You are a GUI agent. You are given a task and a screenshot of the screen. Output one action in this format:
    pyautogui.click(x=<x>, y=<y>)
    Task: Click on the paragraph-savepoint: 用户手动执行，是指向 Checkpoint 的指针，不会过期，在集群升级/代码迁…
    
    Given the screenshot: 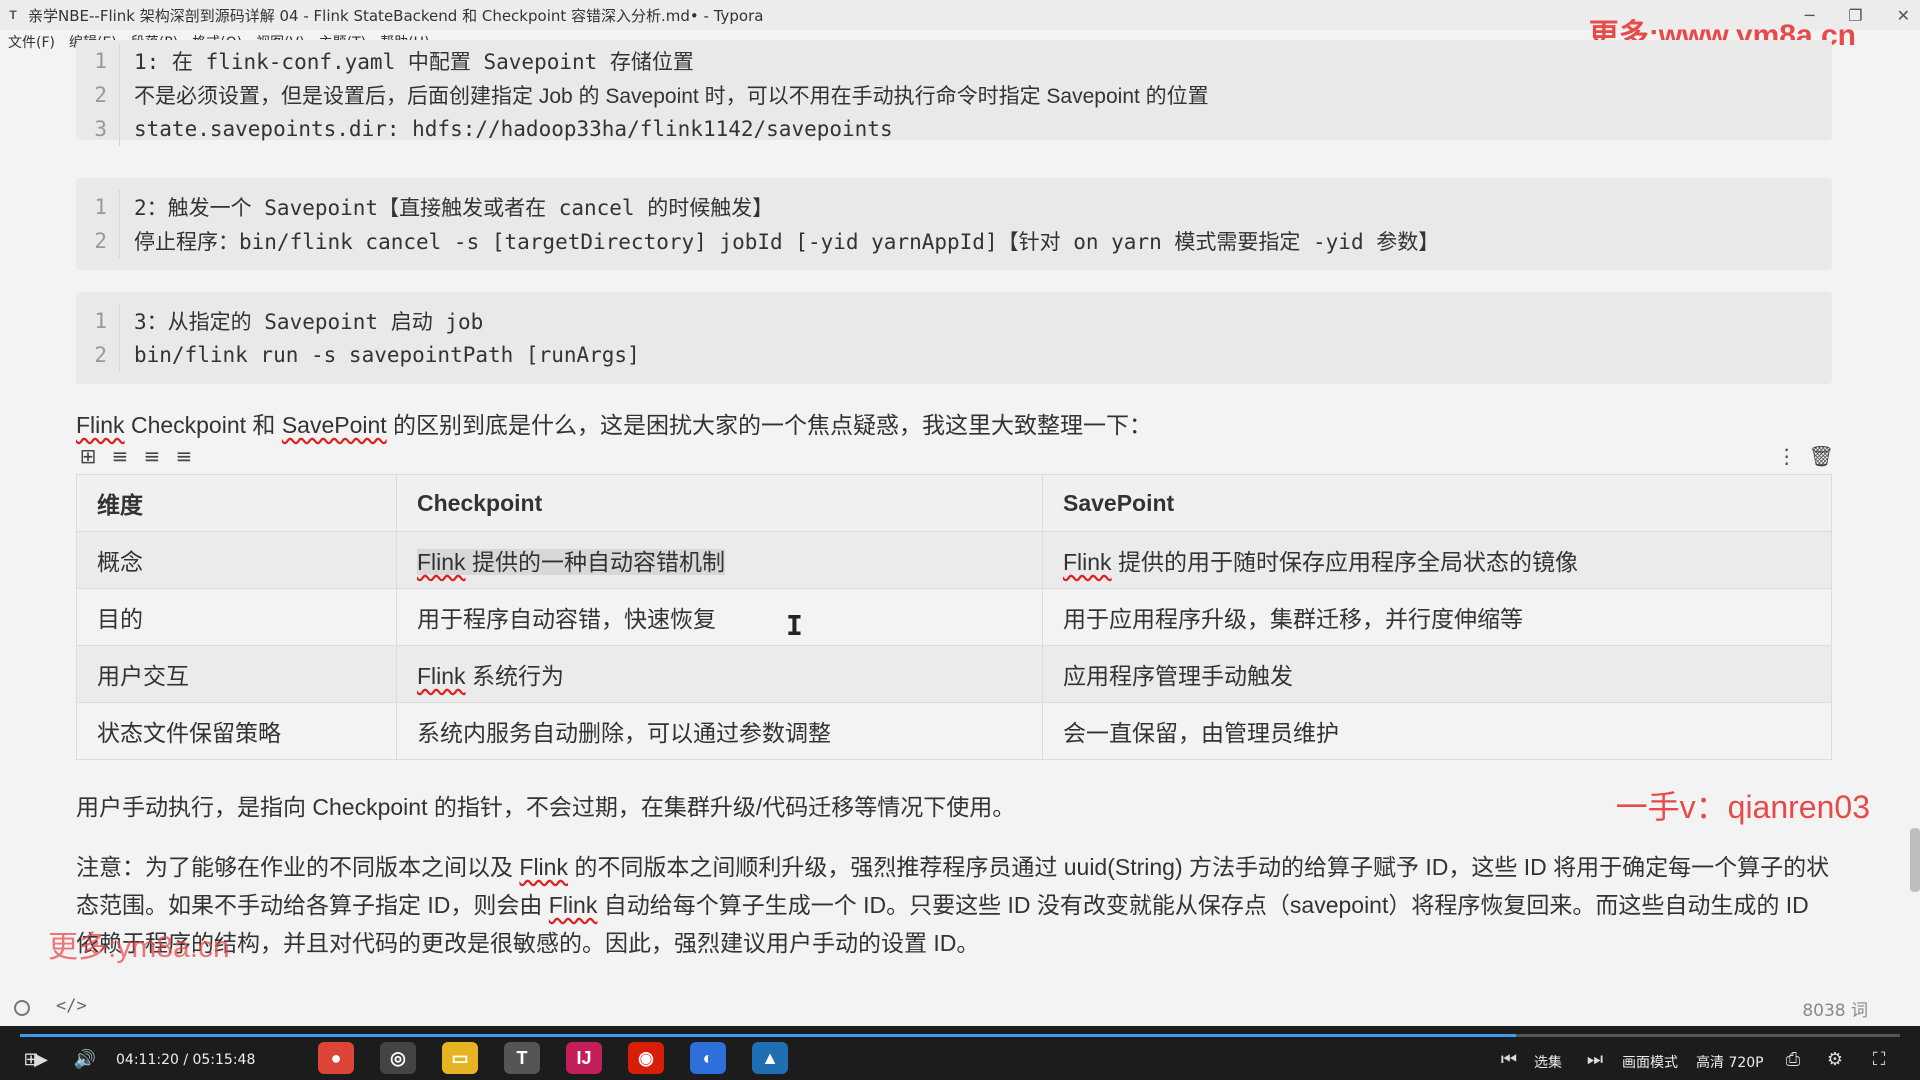 What is the action you would take?
    pyautogui.click(x=956, y=807)
    